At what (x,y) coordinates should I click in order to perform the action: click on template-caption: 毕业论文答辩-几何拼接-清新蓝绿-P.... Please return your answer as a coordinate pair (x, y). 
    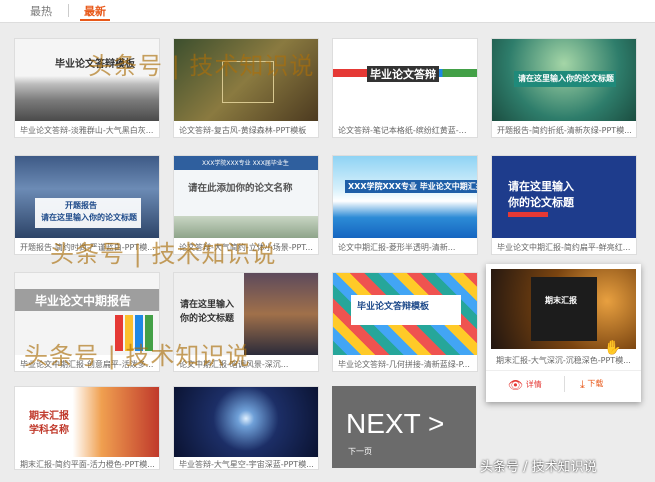
    Looking at the image, I should click on (404, 364).